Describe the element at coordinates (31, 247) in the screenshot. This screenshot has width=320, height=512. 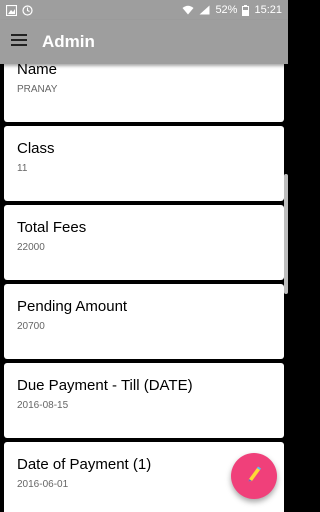
I see `field-value: 22000` at that location.